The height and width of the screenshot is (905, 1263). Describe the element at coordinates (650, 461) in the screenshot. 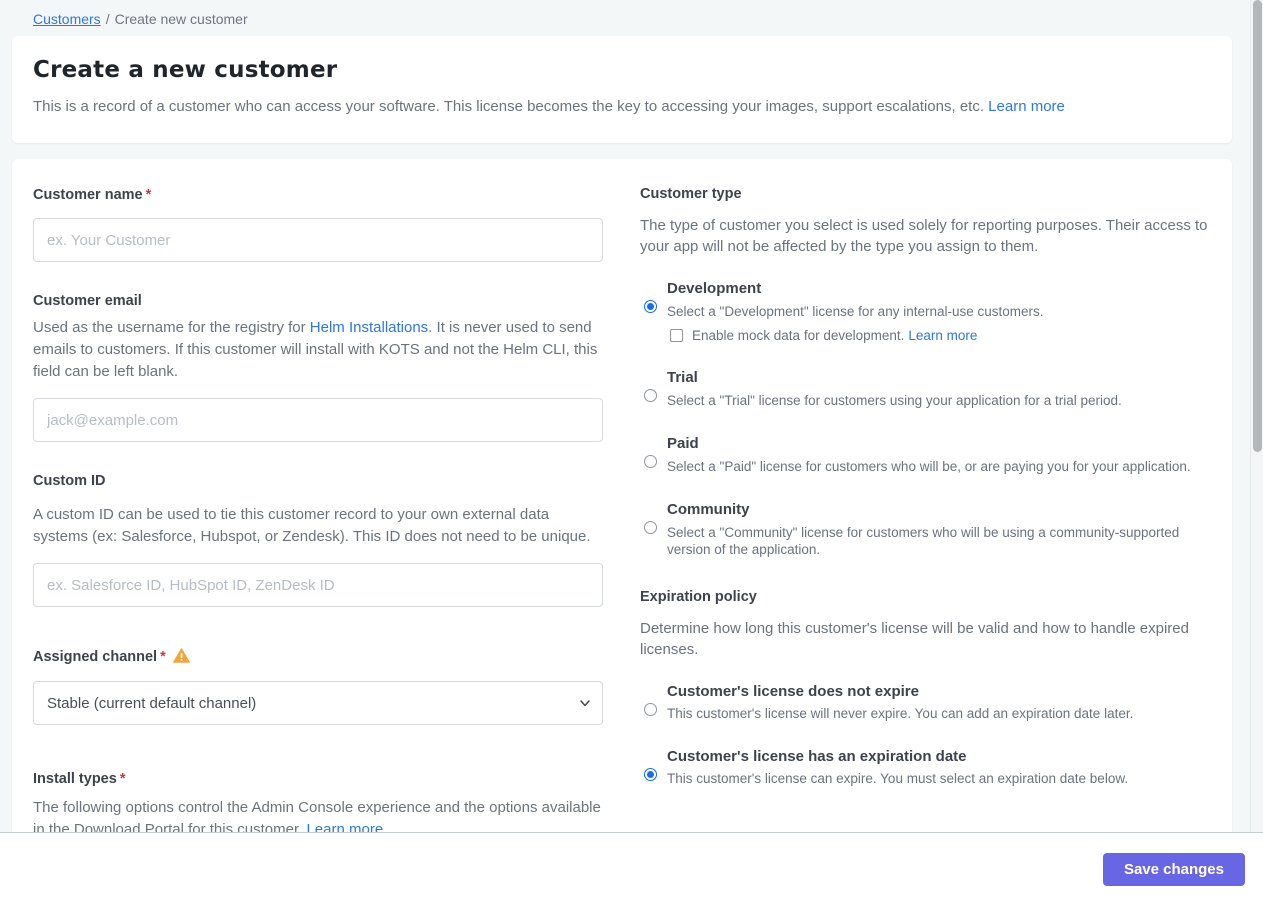

I see `radio-paid` at that location.